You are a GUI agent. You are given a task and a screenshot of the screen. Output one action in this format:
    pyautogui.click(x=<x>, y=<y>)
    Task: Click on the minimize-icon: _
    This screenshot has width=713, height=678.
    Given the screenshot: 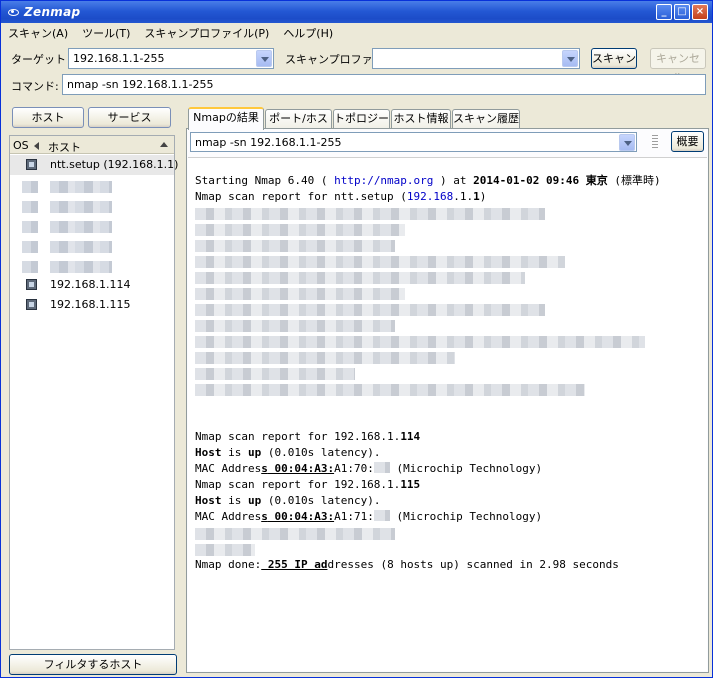 What is the action you would take?
    pyautogui.click(x=664, y=11)
    